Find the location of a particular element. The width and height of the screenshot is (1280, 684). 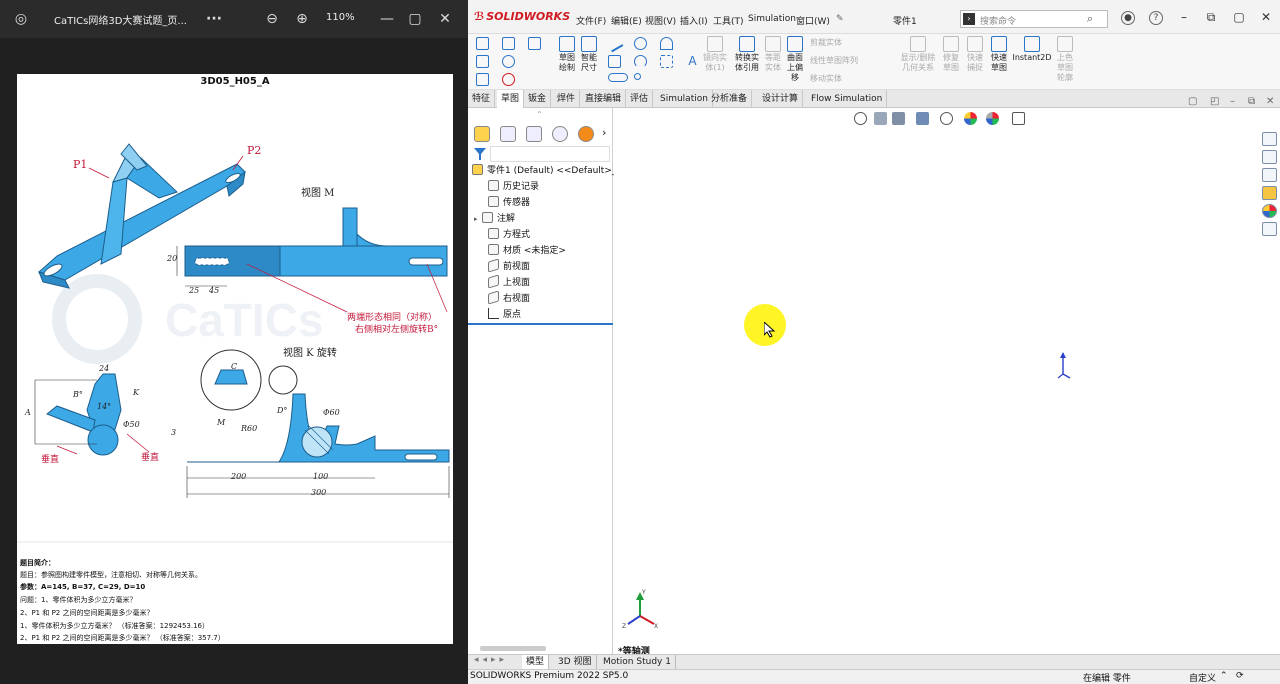

trim-entities-button: 剪裁实体 is located at coordinates (826, 43).